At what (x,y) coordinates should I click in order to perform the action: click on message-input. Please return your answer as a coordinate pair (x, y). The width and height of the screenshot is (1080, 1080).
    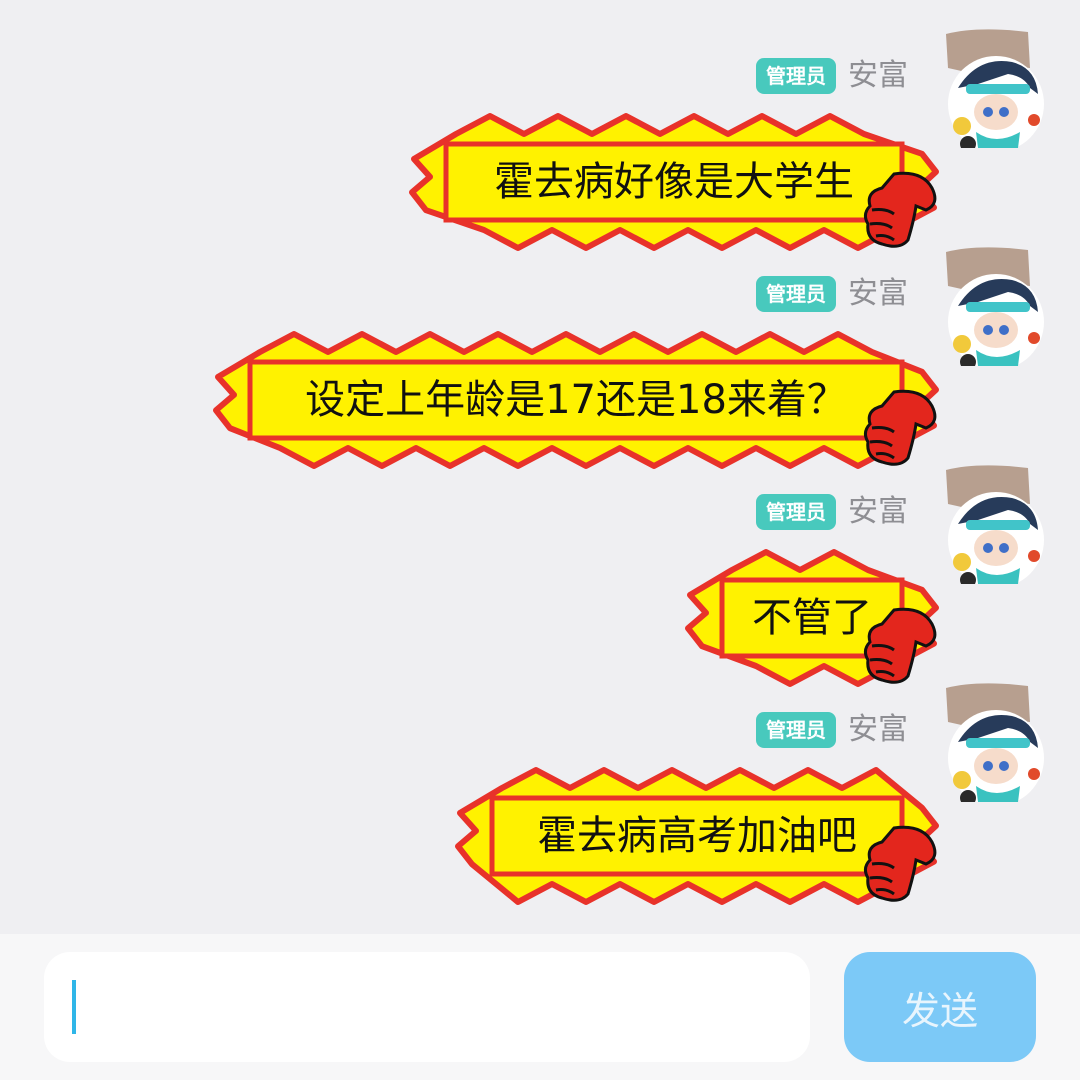
    Looking at the image, I should click on (427, 1007).